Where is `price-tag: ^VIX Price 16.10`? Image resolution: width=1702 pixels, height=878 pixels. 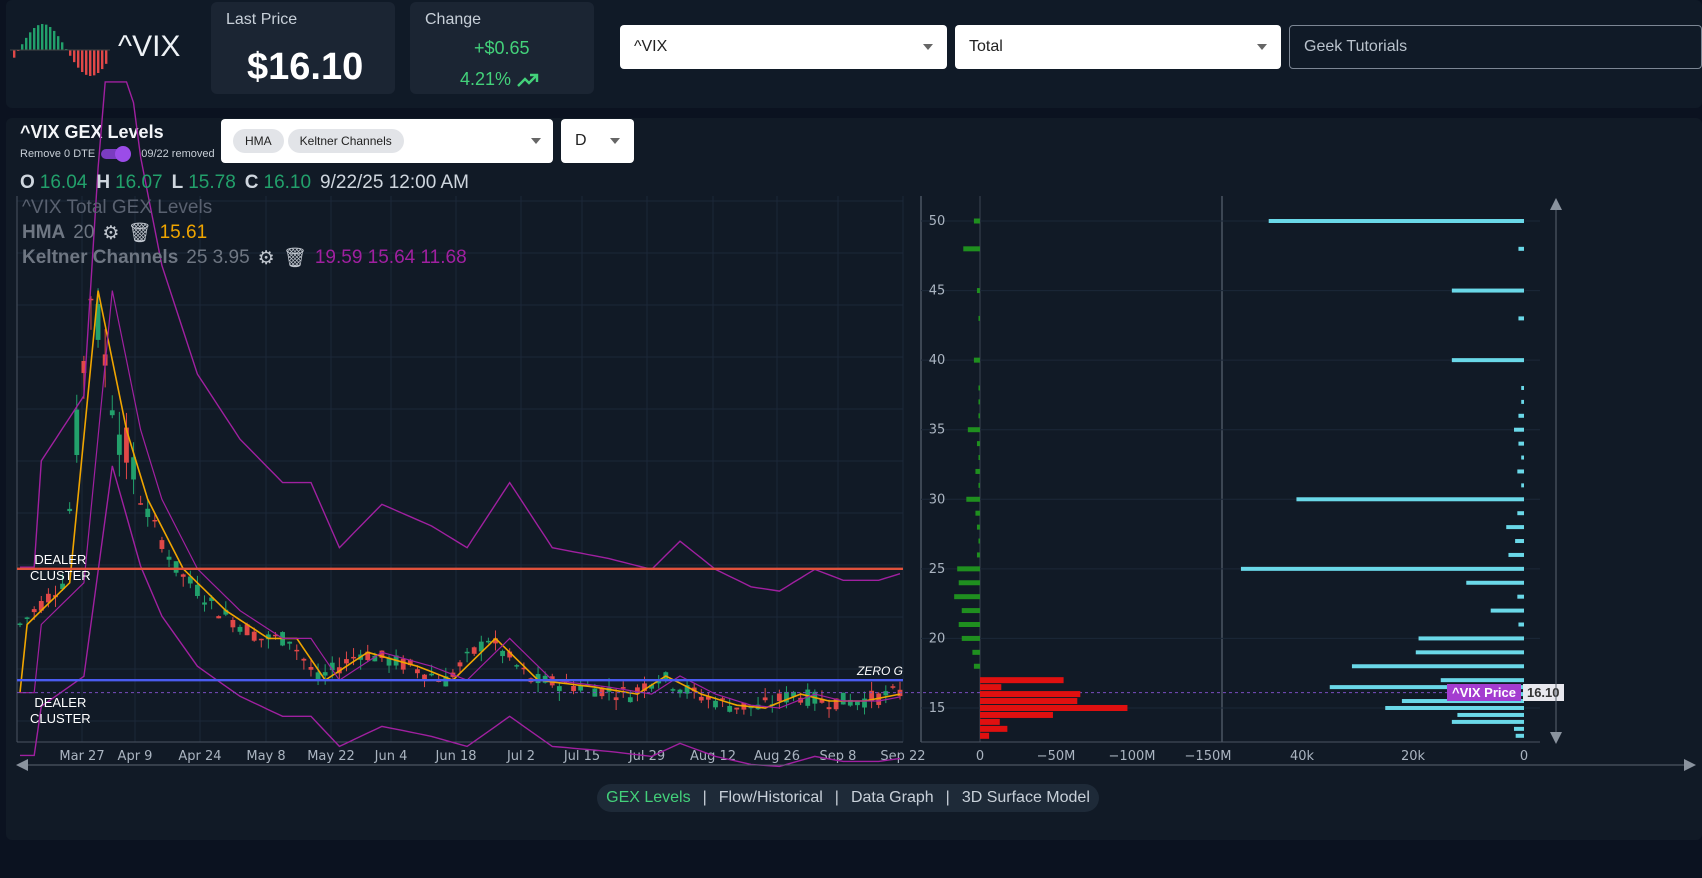 price-tag: ^VIX Price 16.10 is located at coordinates (1505, 692).